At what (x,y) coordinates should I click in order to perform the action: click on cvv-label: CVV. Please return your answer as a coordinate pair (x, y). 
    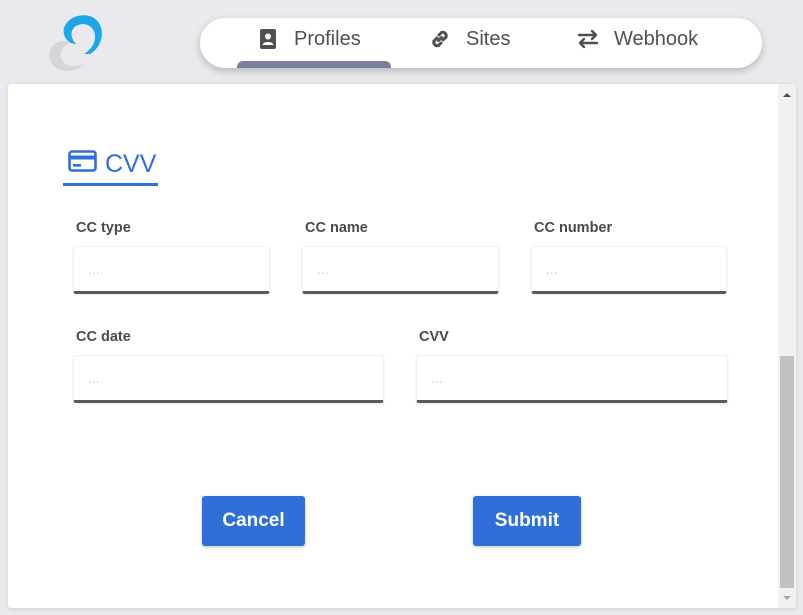
    Looking at the image, I should click on (434, 337).